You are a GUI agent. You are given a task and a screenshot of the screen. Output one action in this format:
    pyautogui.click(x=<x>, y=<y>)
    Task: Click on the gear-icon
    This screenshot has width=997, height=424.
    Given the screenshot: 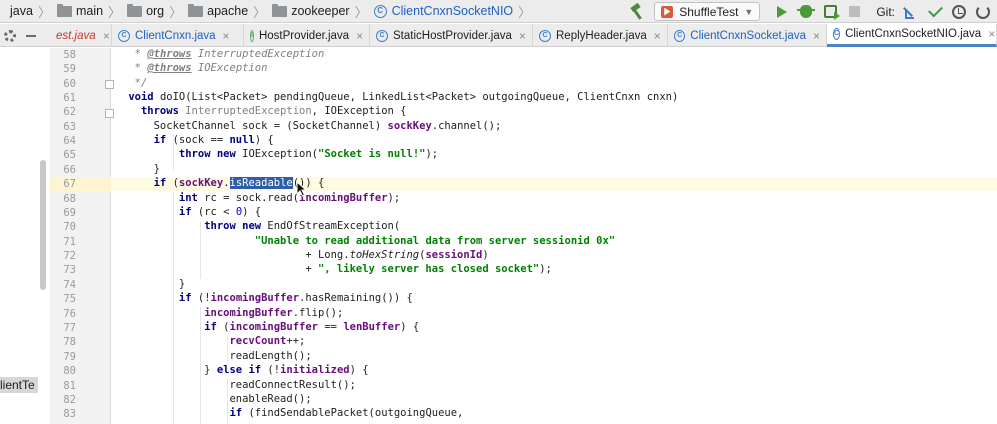 What is the action you would take?
    pyautogui.click(x=10, y=35)
    